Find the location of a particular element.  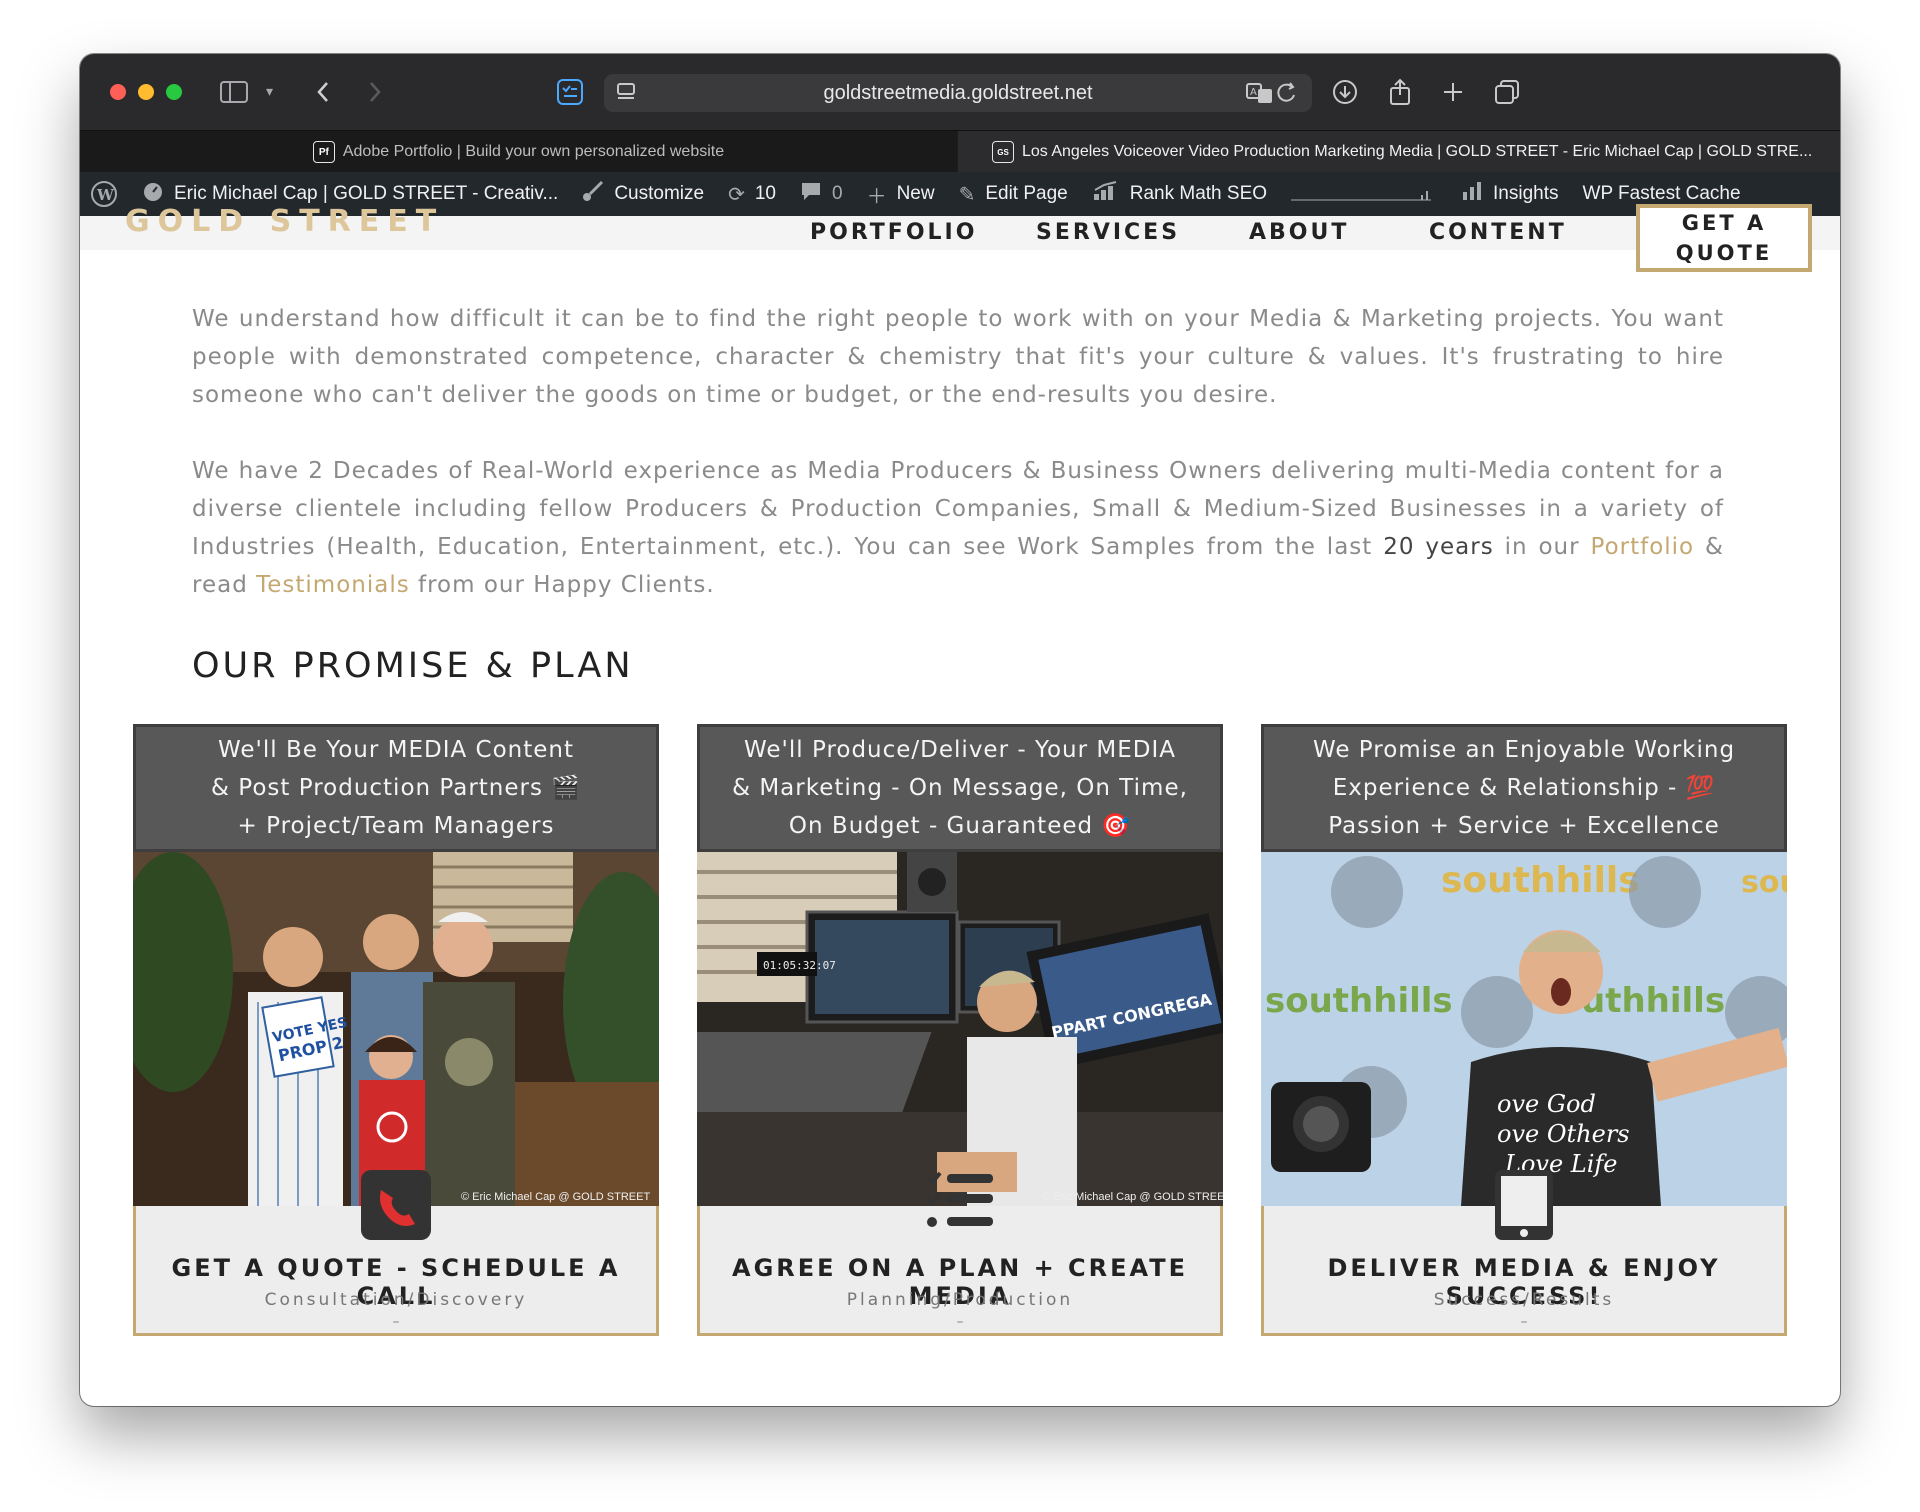

wp-fastest-cache-label: WP Fastest Cache is located at coordinates (1661, 193).